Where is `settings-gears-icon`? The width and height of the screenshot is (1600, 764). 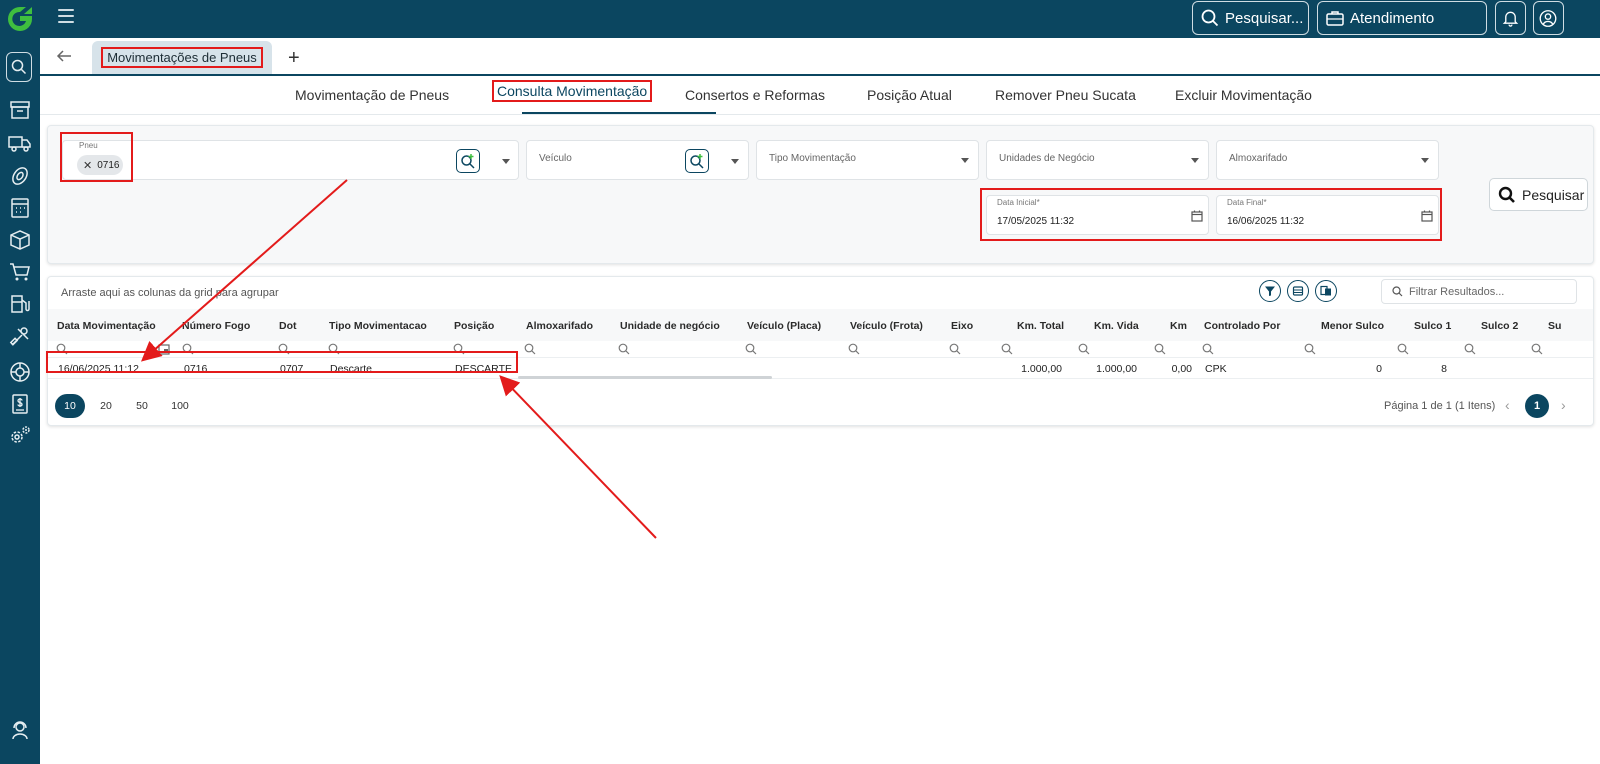
settings-gears-icon is located at coordinates (20, 436).